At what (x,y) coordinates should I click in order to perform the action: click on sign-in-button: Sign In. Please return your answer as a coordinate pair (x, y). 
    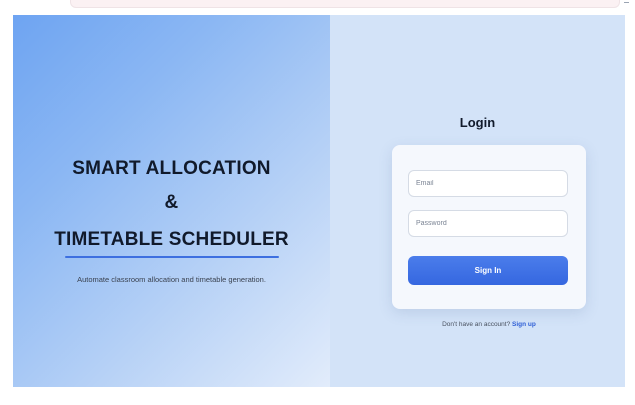
    Looking at the image, I should click on (488, 270).